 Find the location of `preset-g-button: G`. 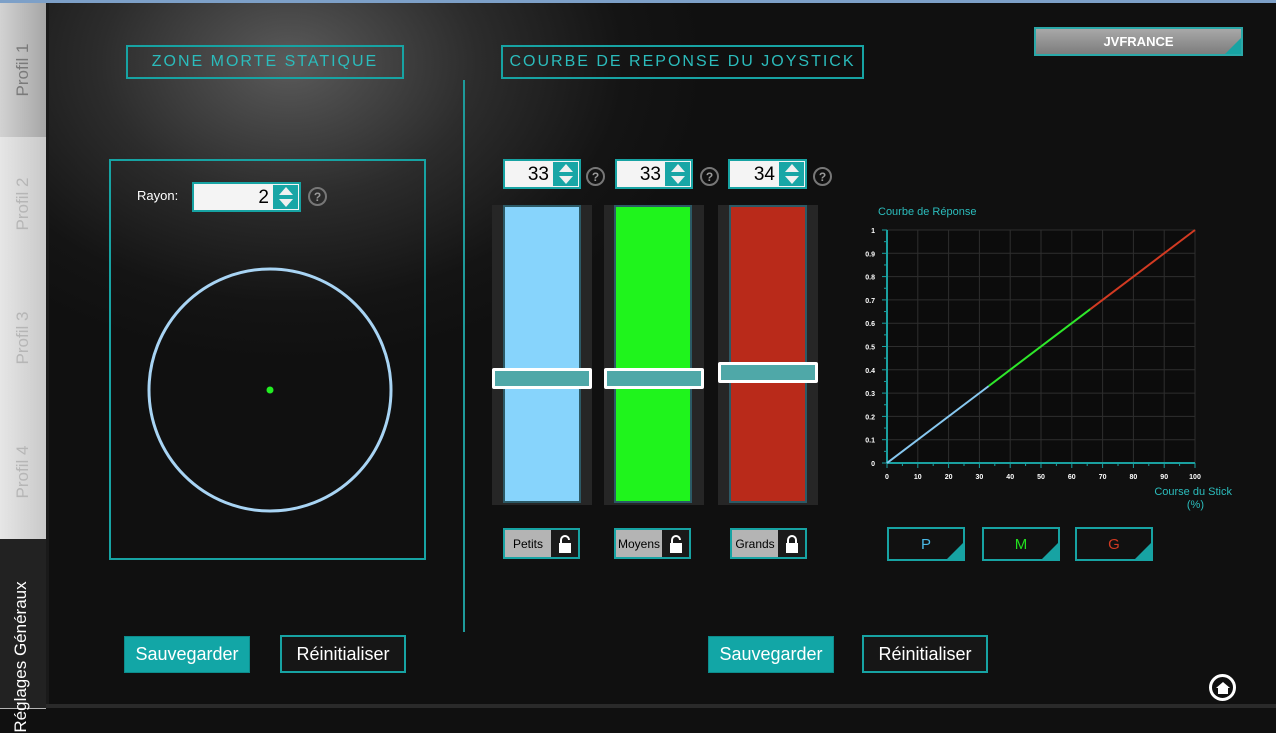

preset-g-button: G is located at coordinates (1114, 544).